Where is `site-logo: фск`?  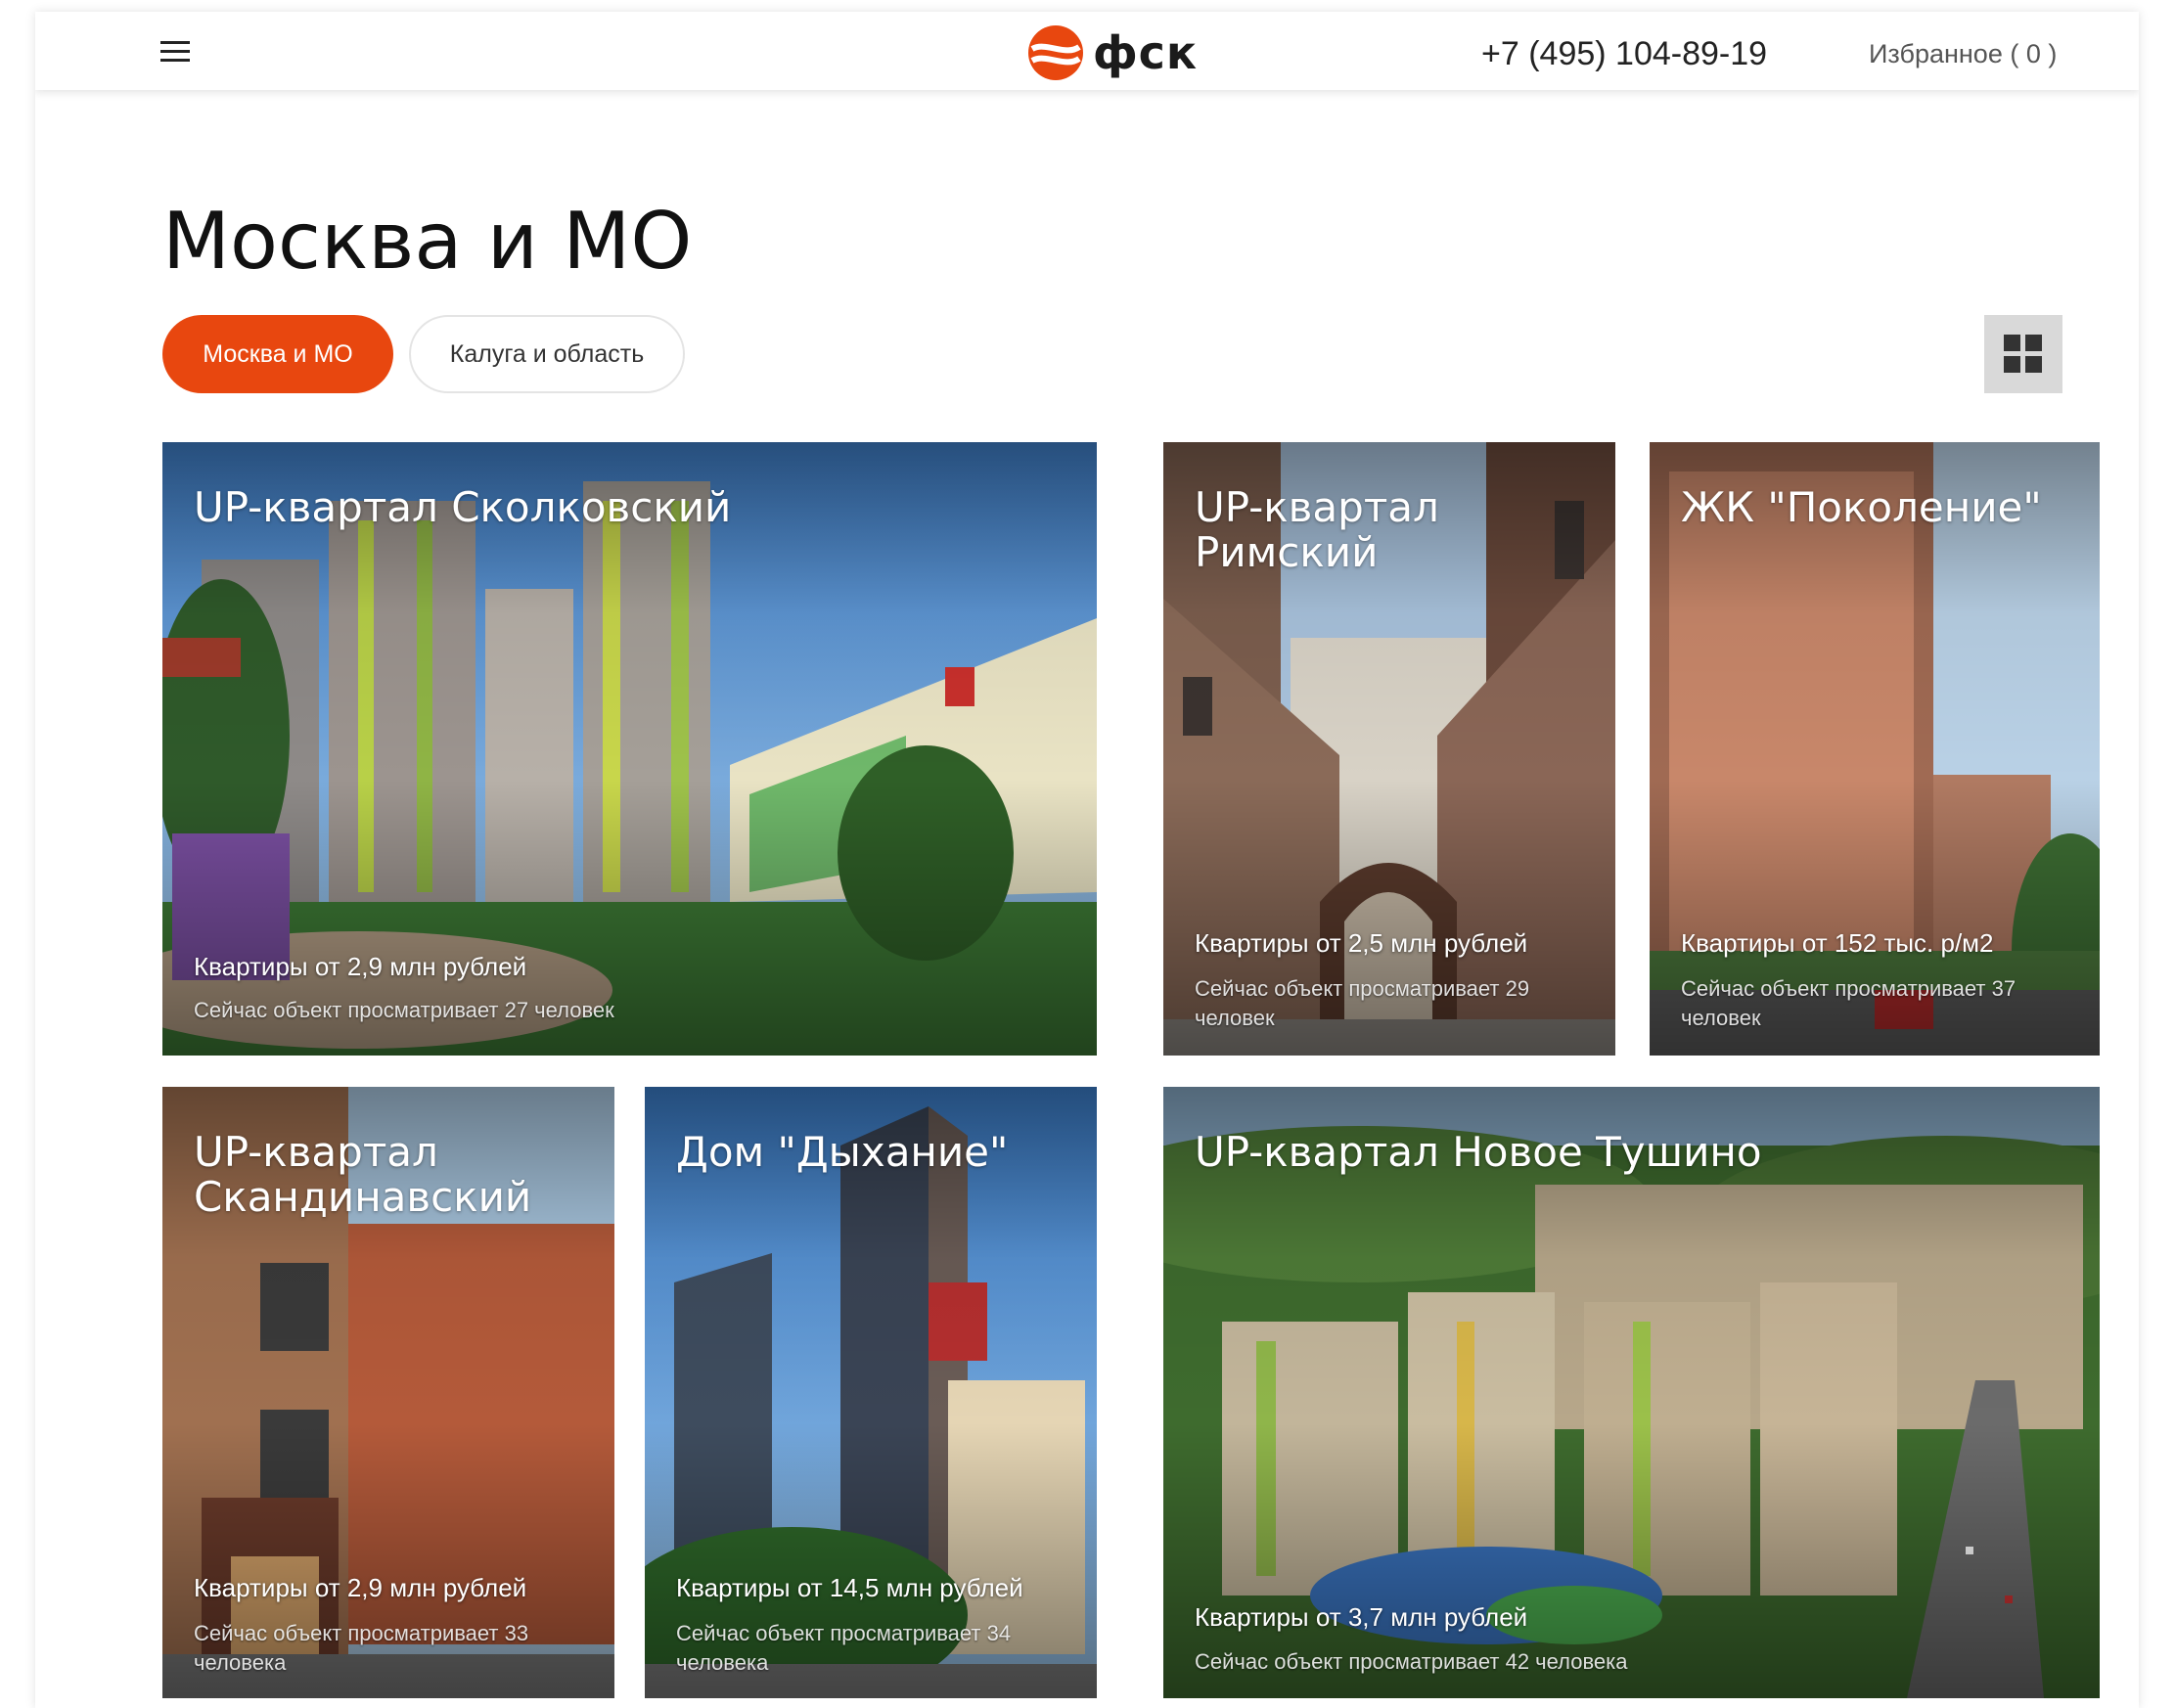 site-logo: фск is located at coordinates (1112, 53).